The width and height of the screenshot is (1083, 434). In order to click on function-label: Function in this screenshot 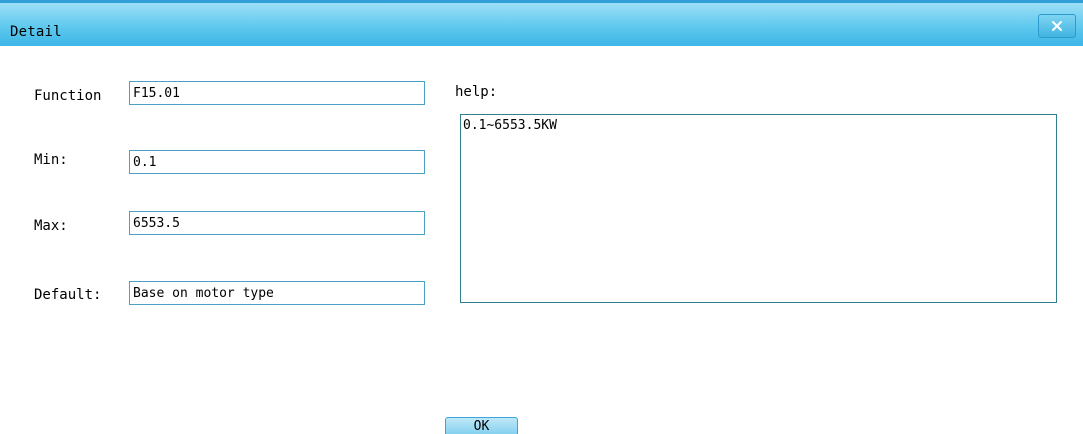, I will do `click(68, 96)`.